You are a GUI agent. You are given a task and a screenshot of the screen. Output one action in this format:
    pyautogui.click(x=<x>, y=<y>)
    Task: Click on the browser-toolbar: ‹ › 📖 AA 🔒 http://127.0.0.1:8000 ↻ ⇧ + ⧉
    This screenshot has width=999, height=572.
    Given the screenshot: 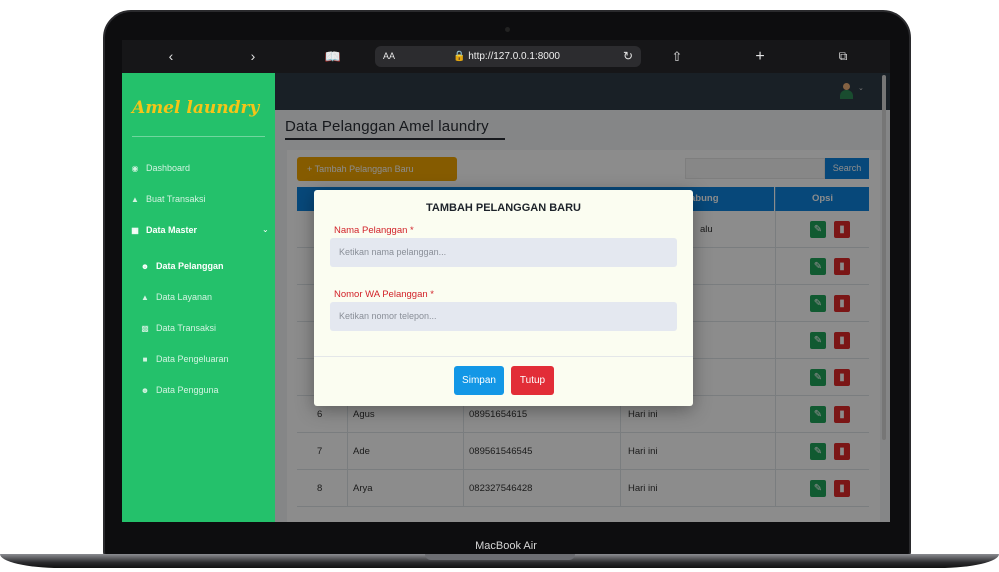 What is the action you would take?
    pyautogui.click(x=506, y=56)
    